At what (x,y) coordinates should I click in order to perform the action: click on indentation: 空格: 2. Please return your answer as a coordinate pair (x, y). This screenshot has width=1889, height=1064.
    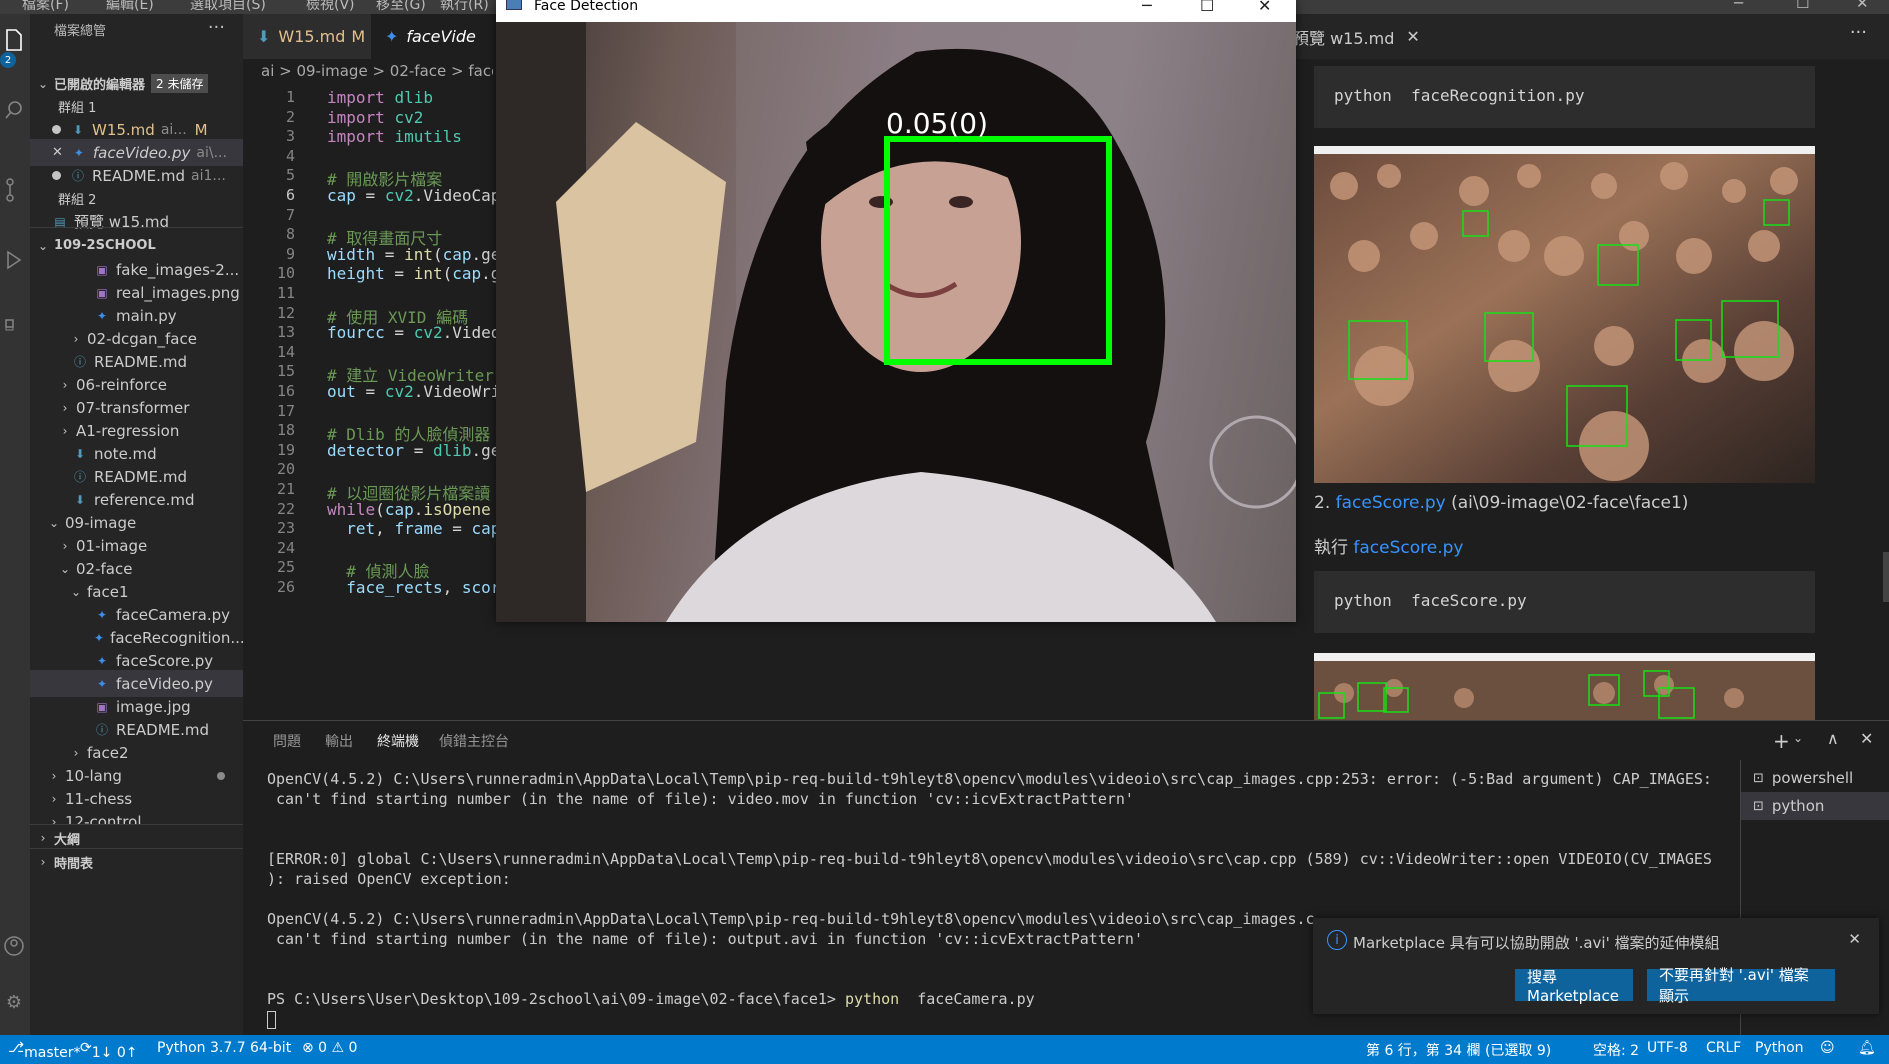
    Looking at the image, I should click on (1616, 1050).